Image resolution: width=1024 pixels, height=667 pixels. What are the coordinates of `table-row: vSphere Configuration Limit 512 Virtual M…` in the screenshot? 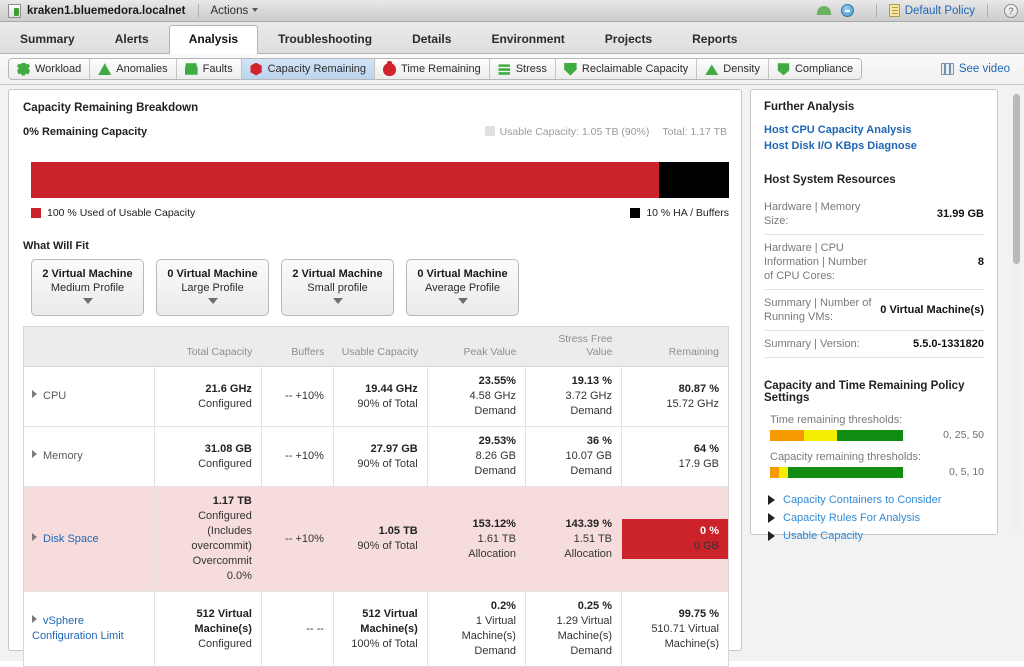 It's located at (376, 629).